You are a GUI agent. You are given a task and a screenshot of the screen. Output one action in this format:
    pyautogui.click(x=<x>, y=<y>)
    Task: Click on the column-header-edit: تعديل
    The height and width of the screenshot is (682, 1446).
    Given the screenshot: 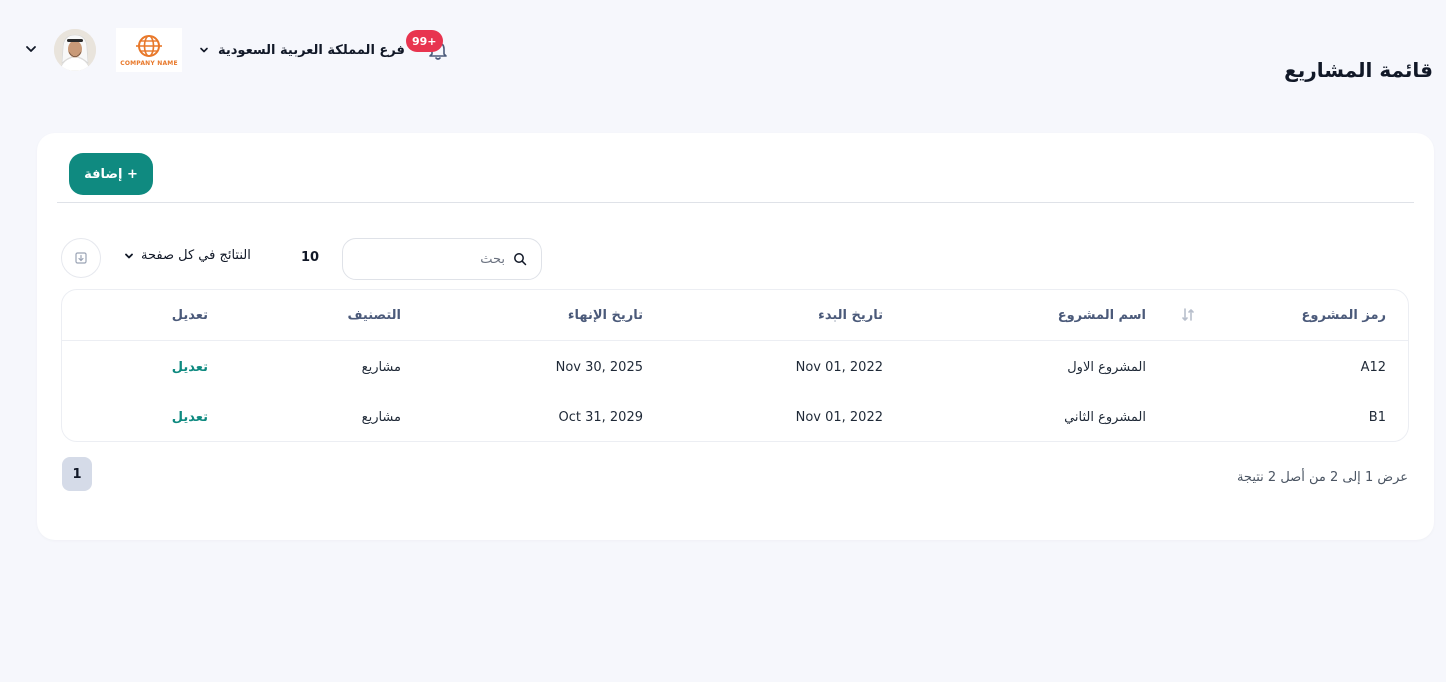 What is the action you would take?
    pyautogui.click(x=189, y=315)
    